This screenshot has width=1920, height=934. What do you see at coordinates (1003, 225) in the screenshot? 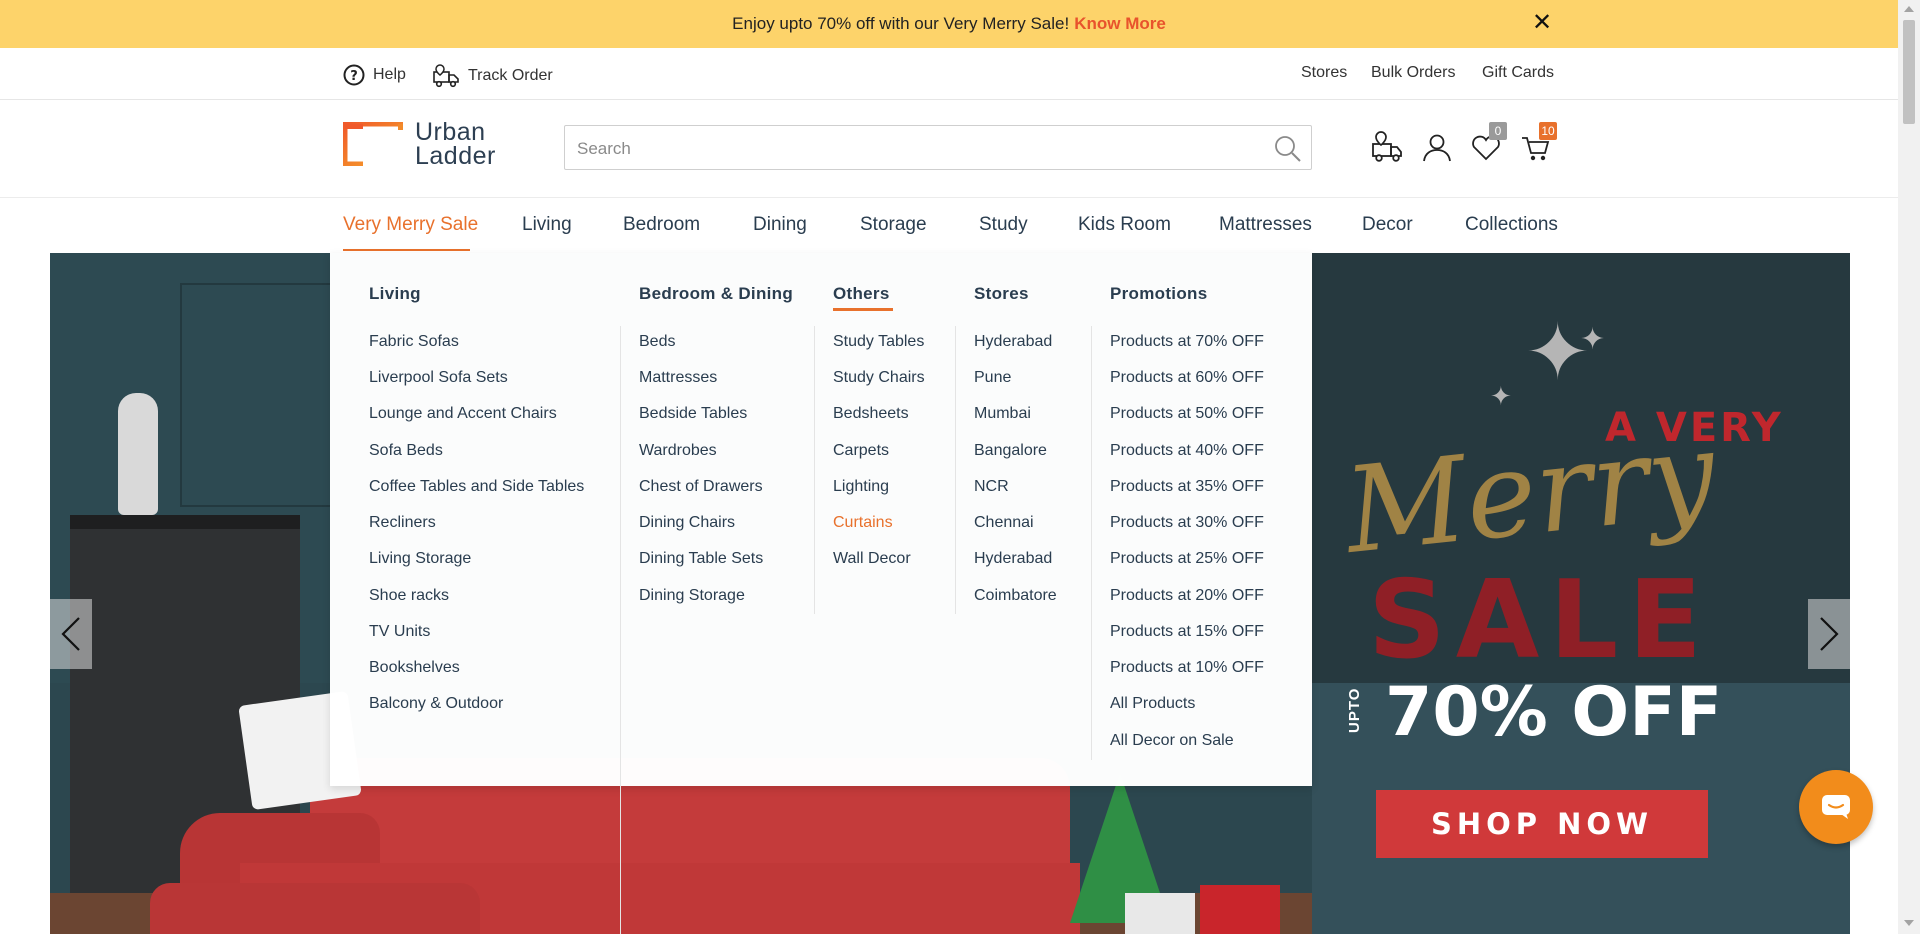
I see `nav-study: Study` at bounding box center [1003, 225].